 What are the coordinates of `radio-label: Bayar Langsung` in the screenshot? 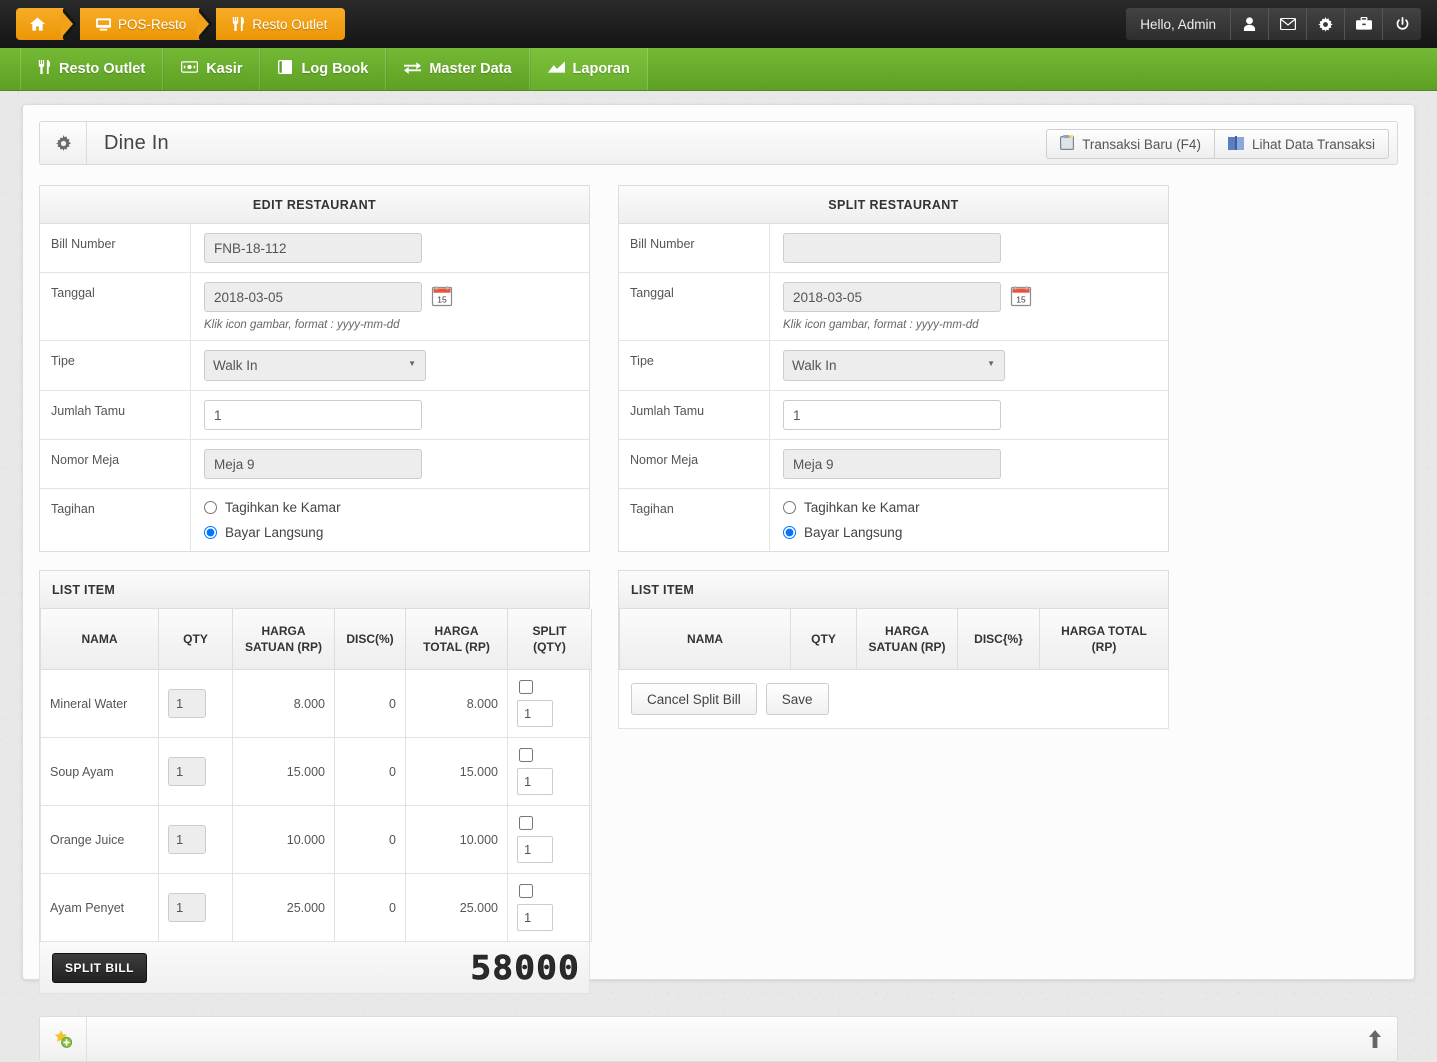 It's located at (853, 532).